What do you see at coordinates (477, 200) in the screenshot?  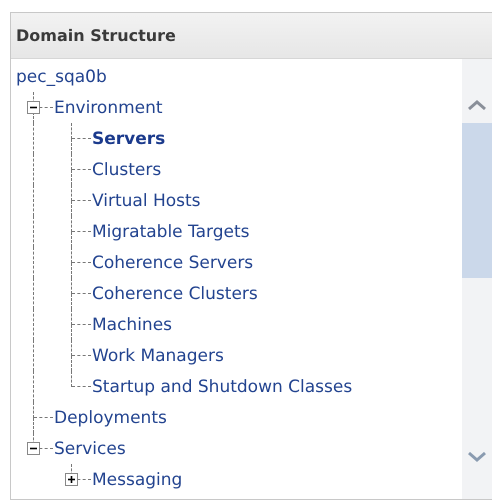 I see `scrollbar-thumb` at bounding box center [477, 200].